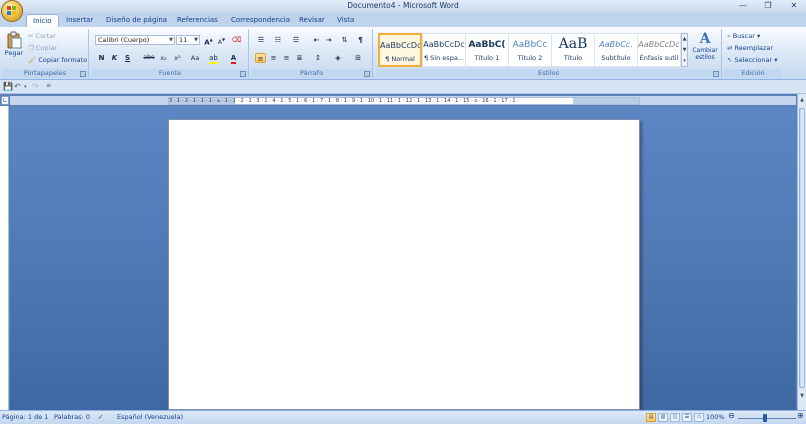 The width and height of the screenshot is (806, 424). I want to click on book-icon: ▥, so click(663, 417).